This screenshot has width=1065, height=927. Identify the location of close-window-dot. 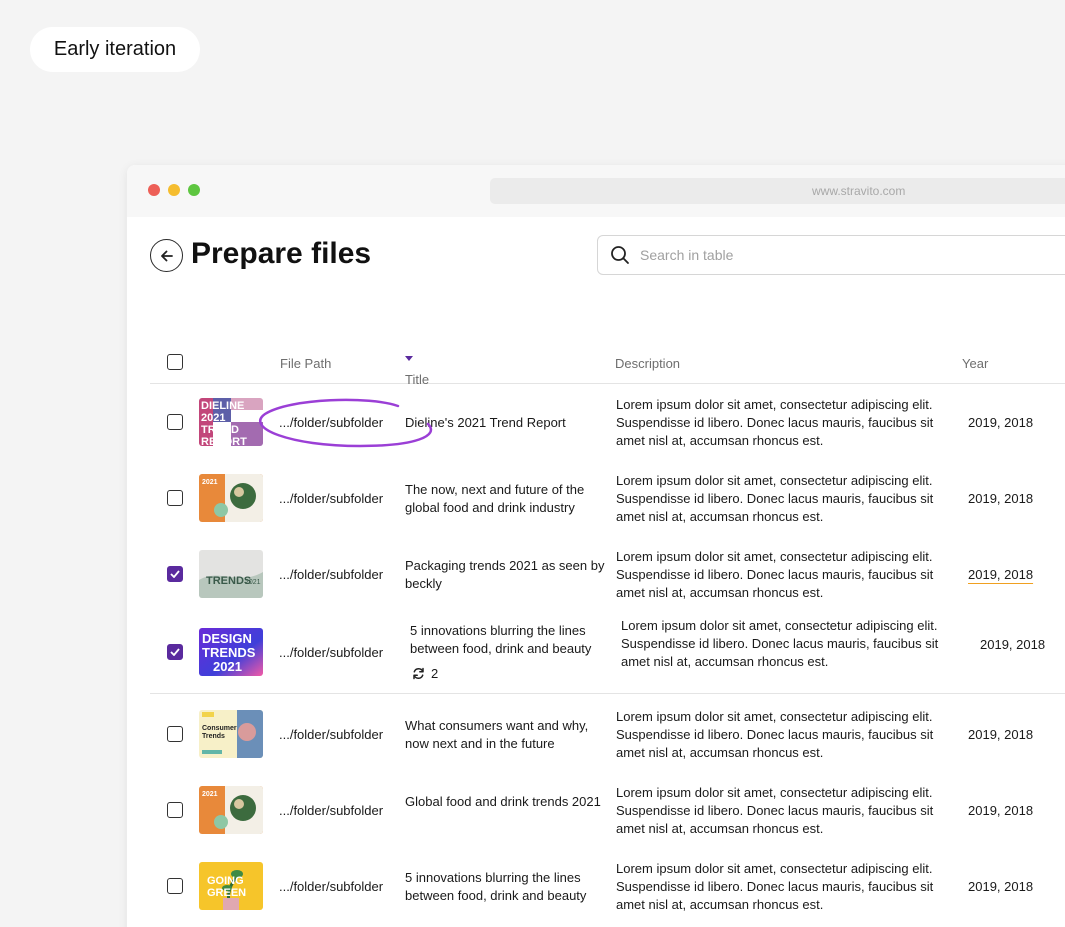
(154, 190).